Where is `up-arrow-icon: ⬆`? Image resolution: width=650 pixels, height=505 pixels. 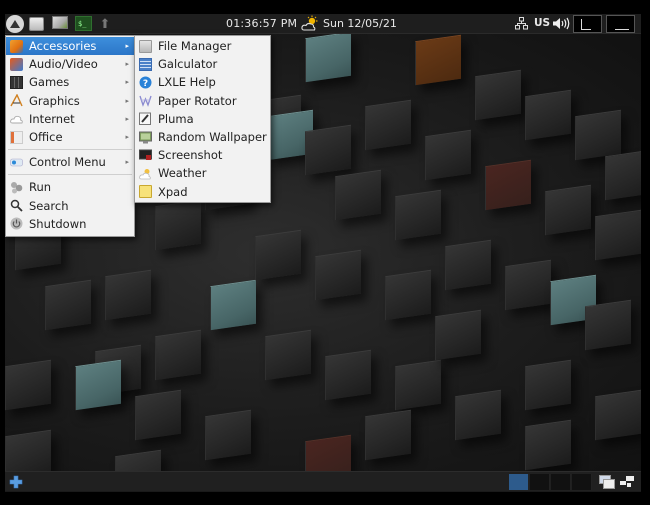 up-arrow-icon: ⬆ is located at coordinates (105, 24).